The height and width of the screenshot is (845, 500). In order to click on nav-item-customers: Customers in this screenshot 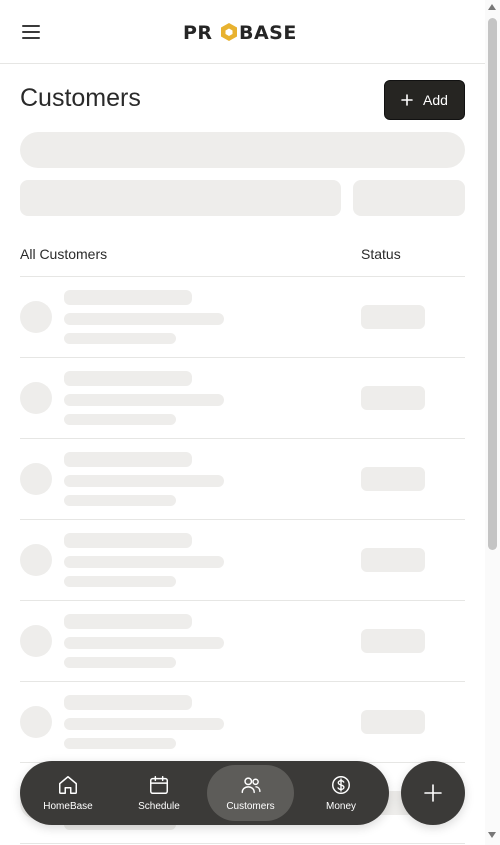, I will do `click(250, 793)`.